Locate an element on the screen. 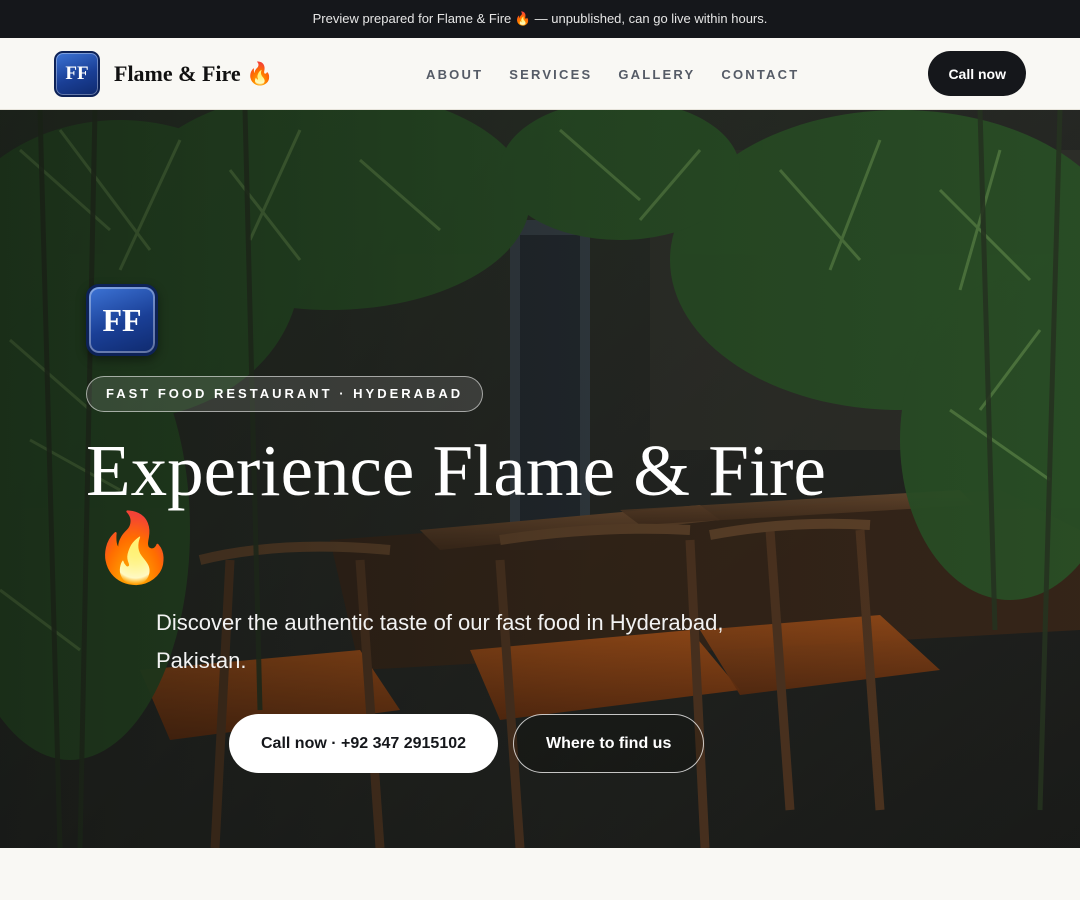 This screenshot has height=900, width=1080. brand-name: Flame & Fire 🔥 is located at coordinates (194, 74).